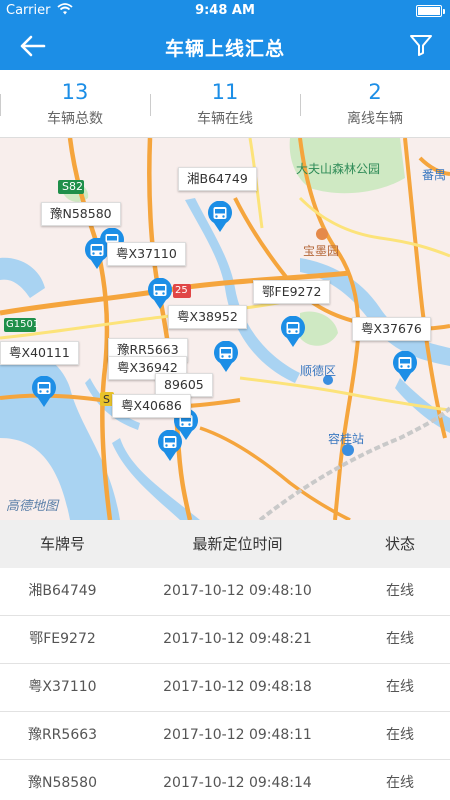 This screenshot has height=800, width=450. I want to click on road-shield-label: S82, so click(72, 186).